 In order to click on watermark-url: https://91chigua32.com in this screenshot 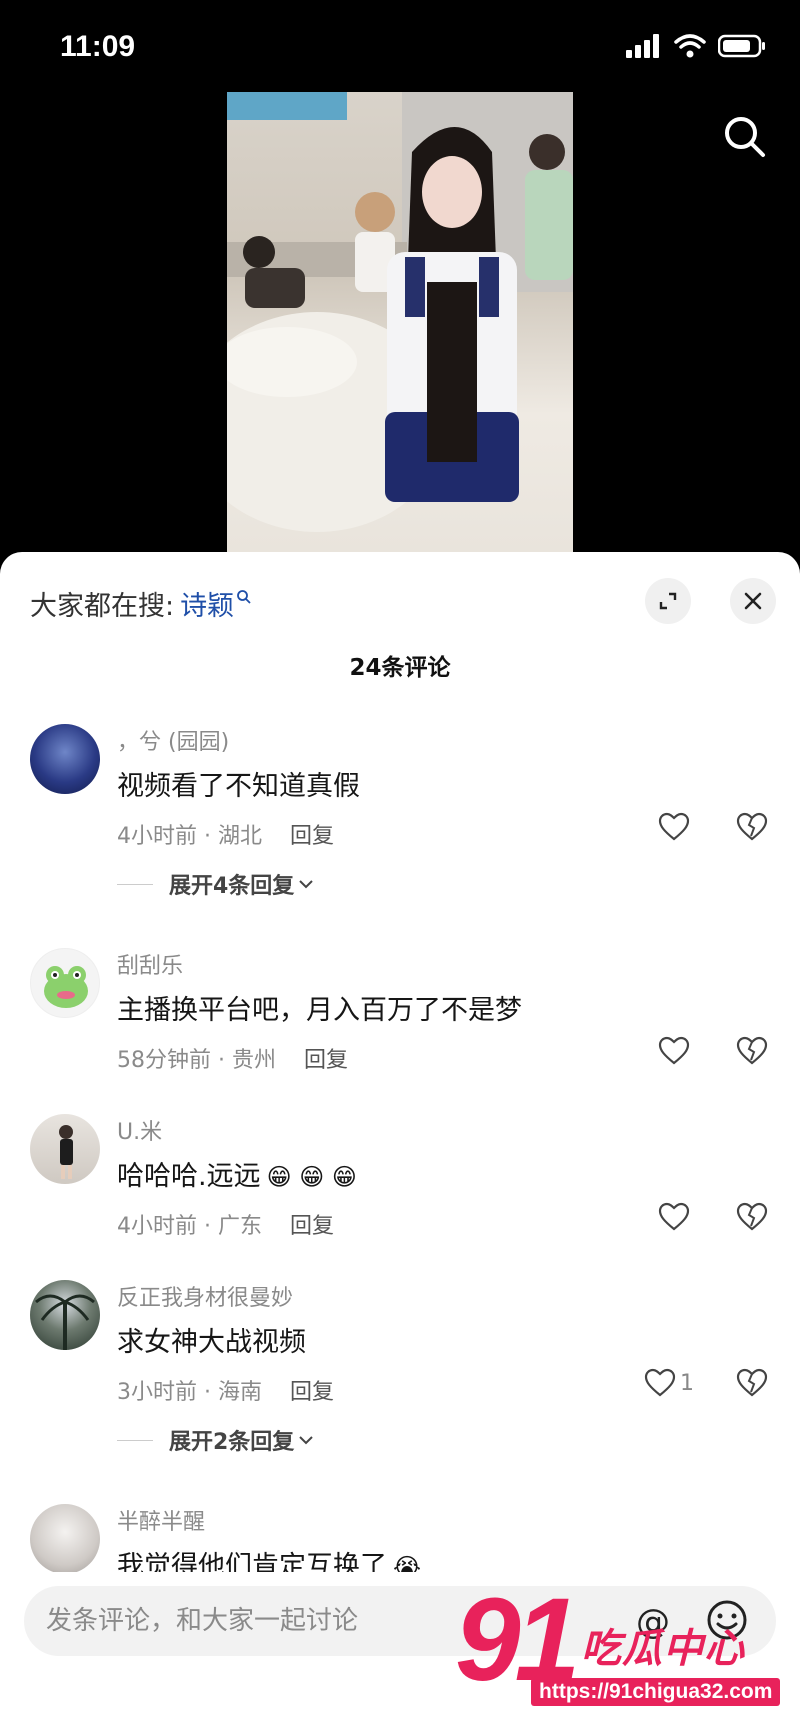, I will do `click(656, 1692)`.